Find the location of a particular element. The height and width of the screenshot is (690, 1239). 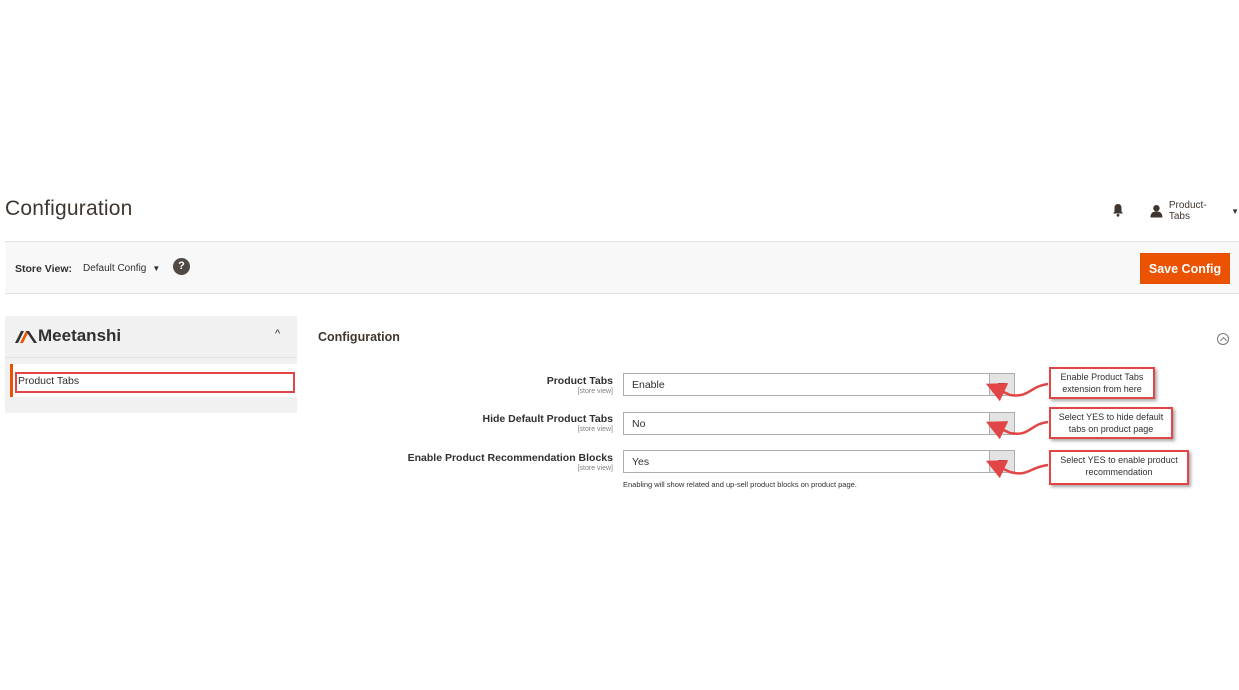

callout-enable-tabs: Enable Product Tabs extension from here is located at coordinates (1102, 383).